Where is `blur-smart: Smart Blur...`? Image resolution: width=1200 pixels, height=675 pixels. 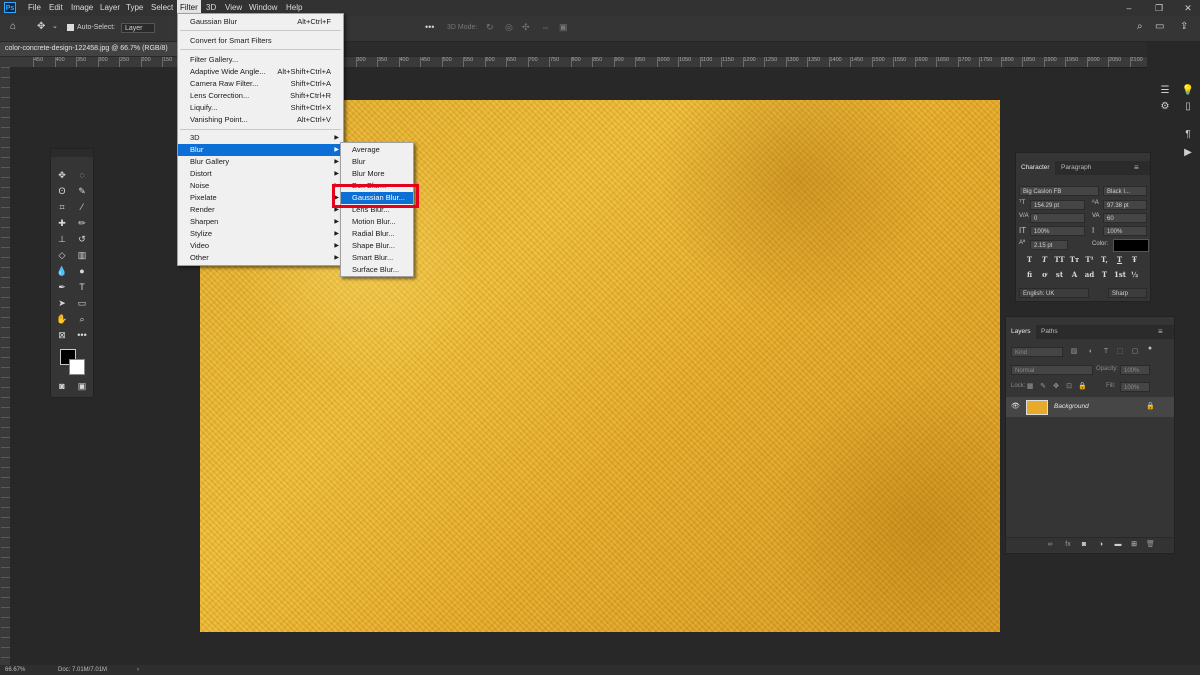
blur-smart: Smart Blur... is located at coordinates (377, 258).